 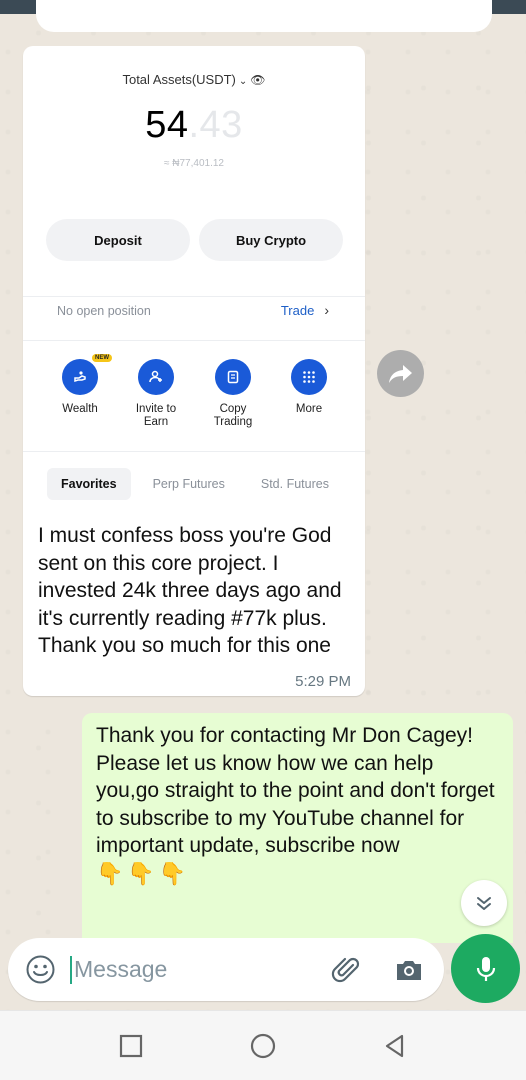 I want to click on emoji-icon, so click(x=40, y=969).